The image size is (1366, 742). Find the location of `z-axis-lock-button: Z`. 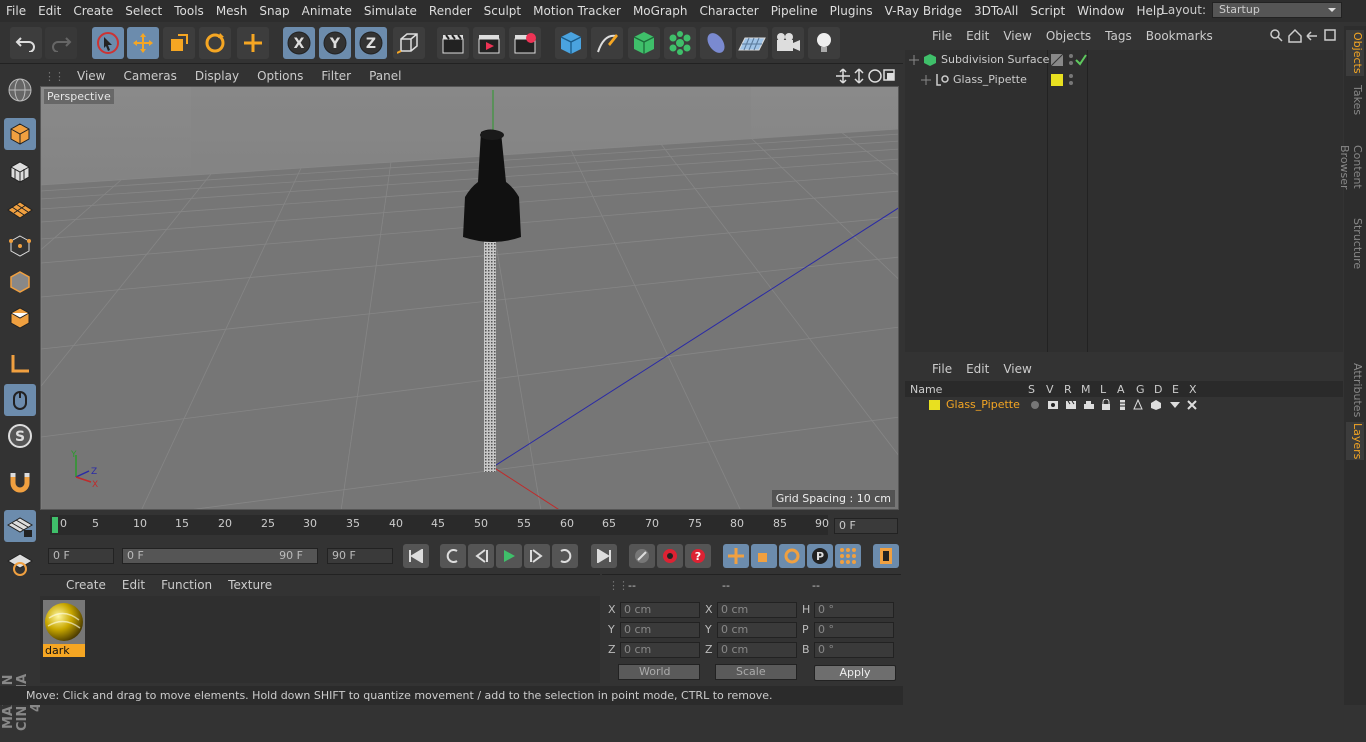

z-axis-lock-button: Z is located at coordinates (371, 43).